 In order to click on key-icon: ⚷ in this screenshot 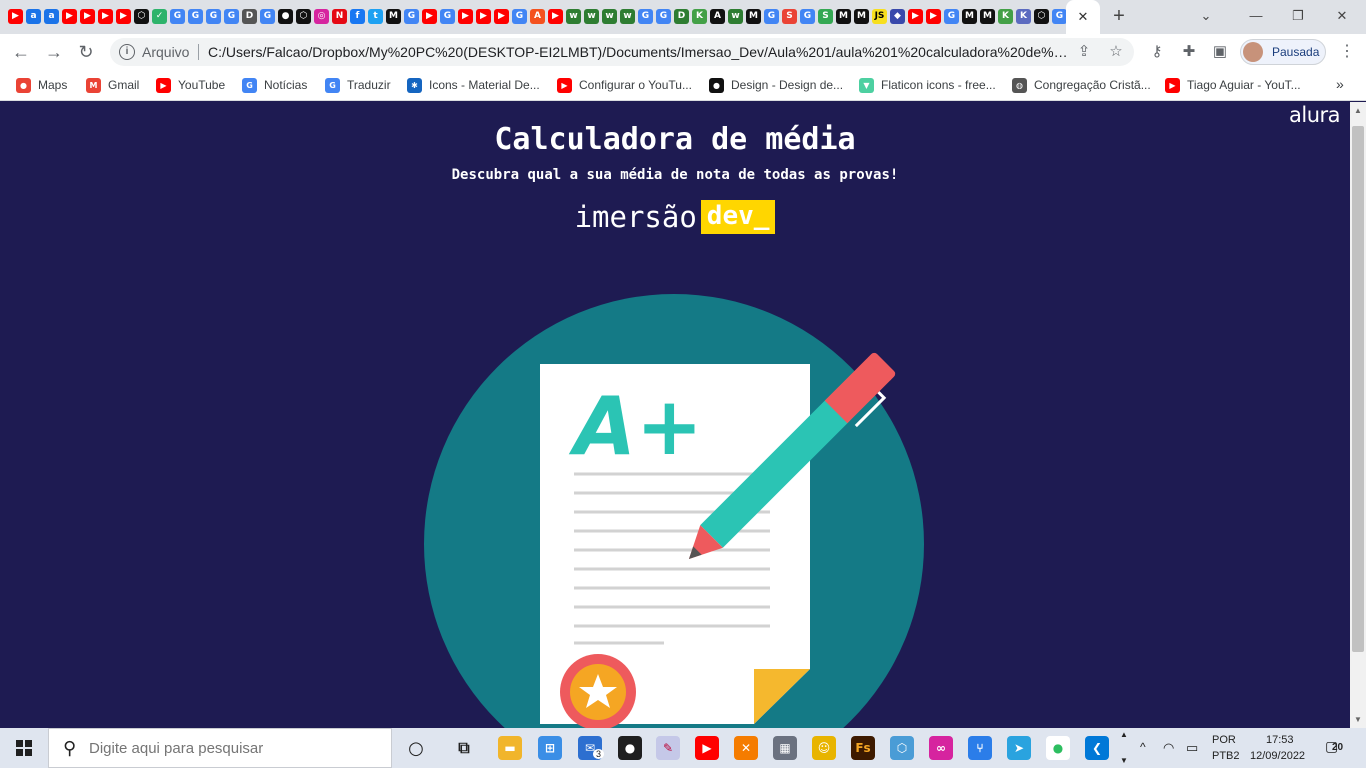, I will do `click(1157, 52)`.